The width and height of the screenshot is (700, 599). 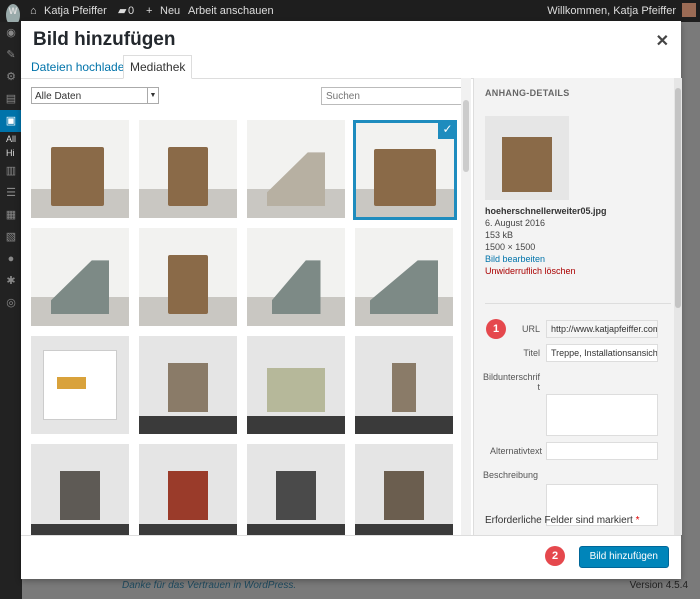 I want to click on description-label: Beschreibung, so click(x=510, y=475).